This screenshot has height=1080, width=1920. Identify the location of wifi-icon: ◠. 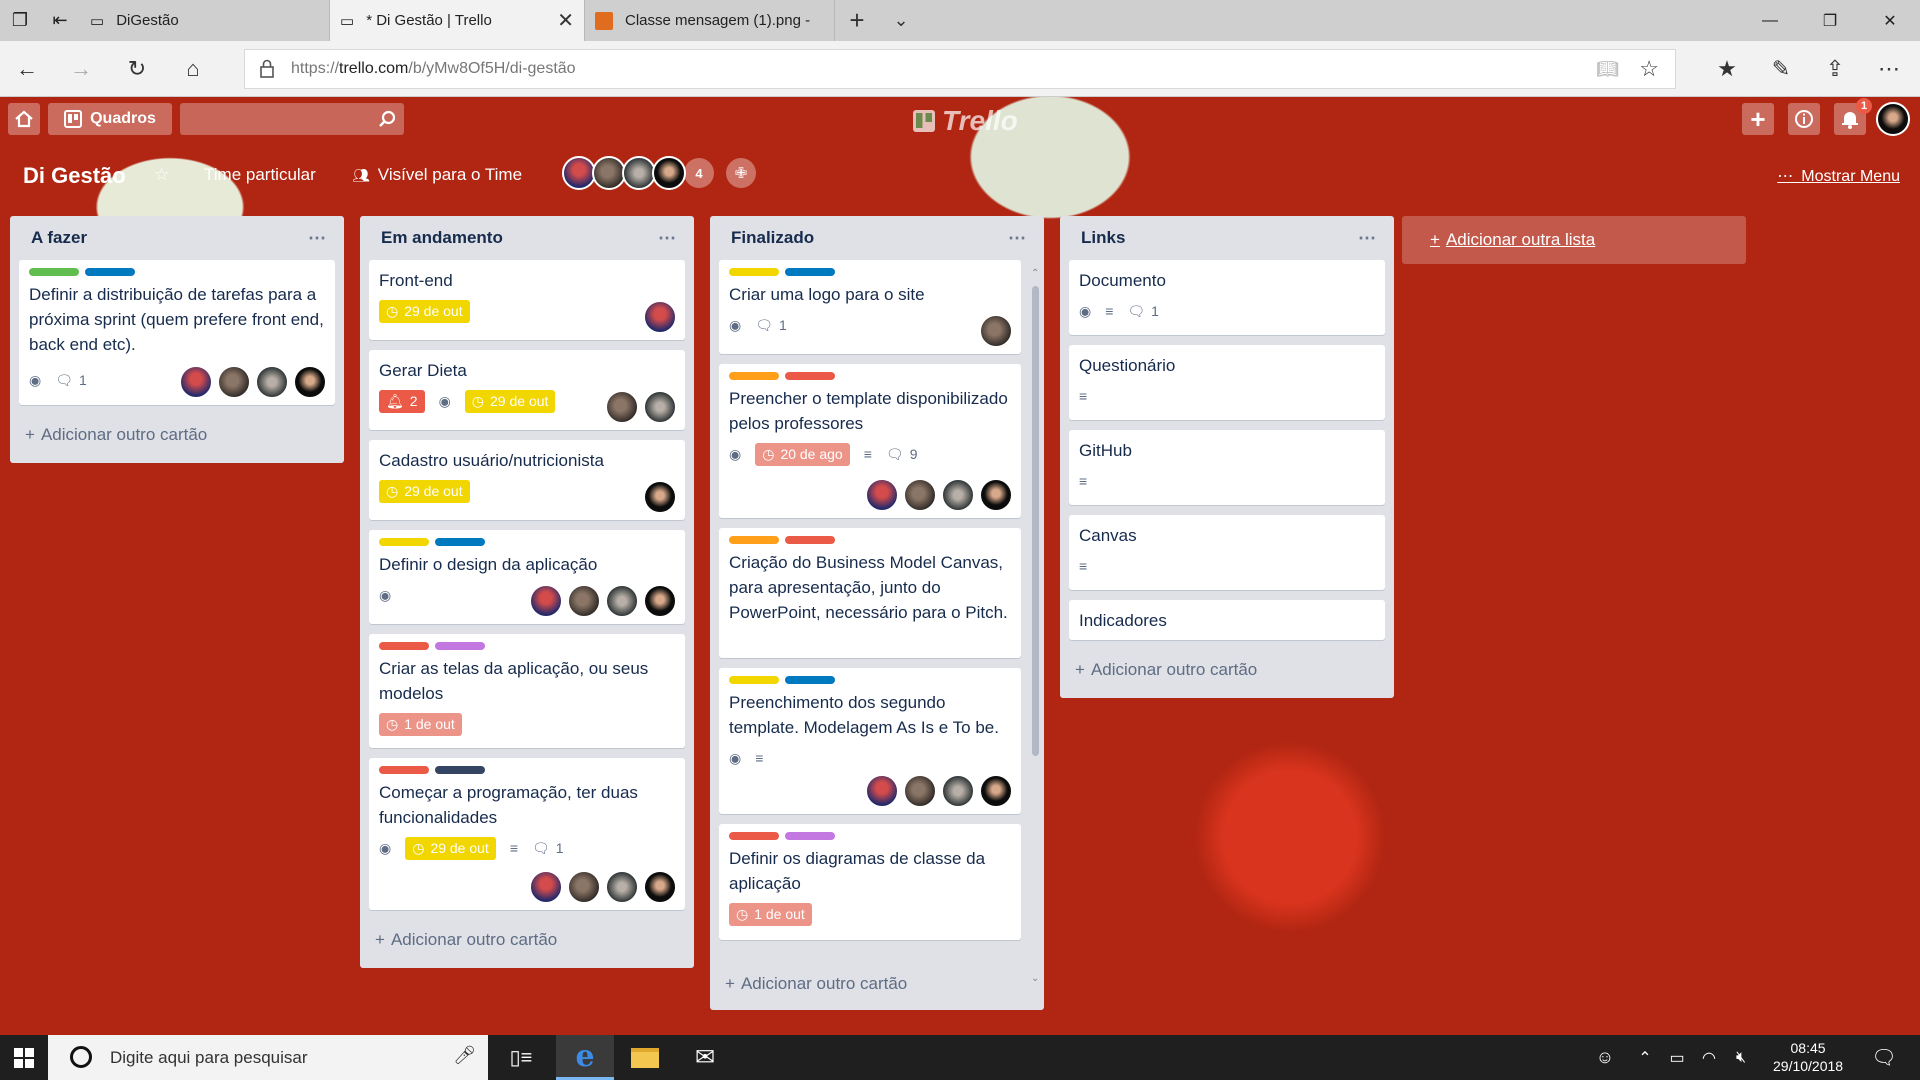
(1709, 1057).